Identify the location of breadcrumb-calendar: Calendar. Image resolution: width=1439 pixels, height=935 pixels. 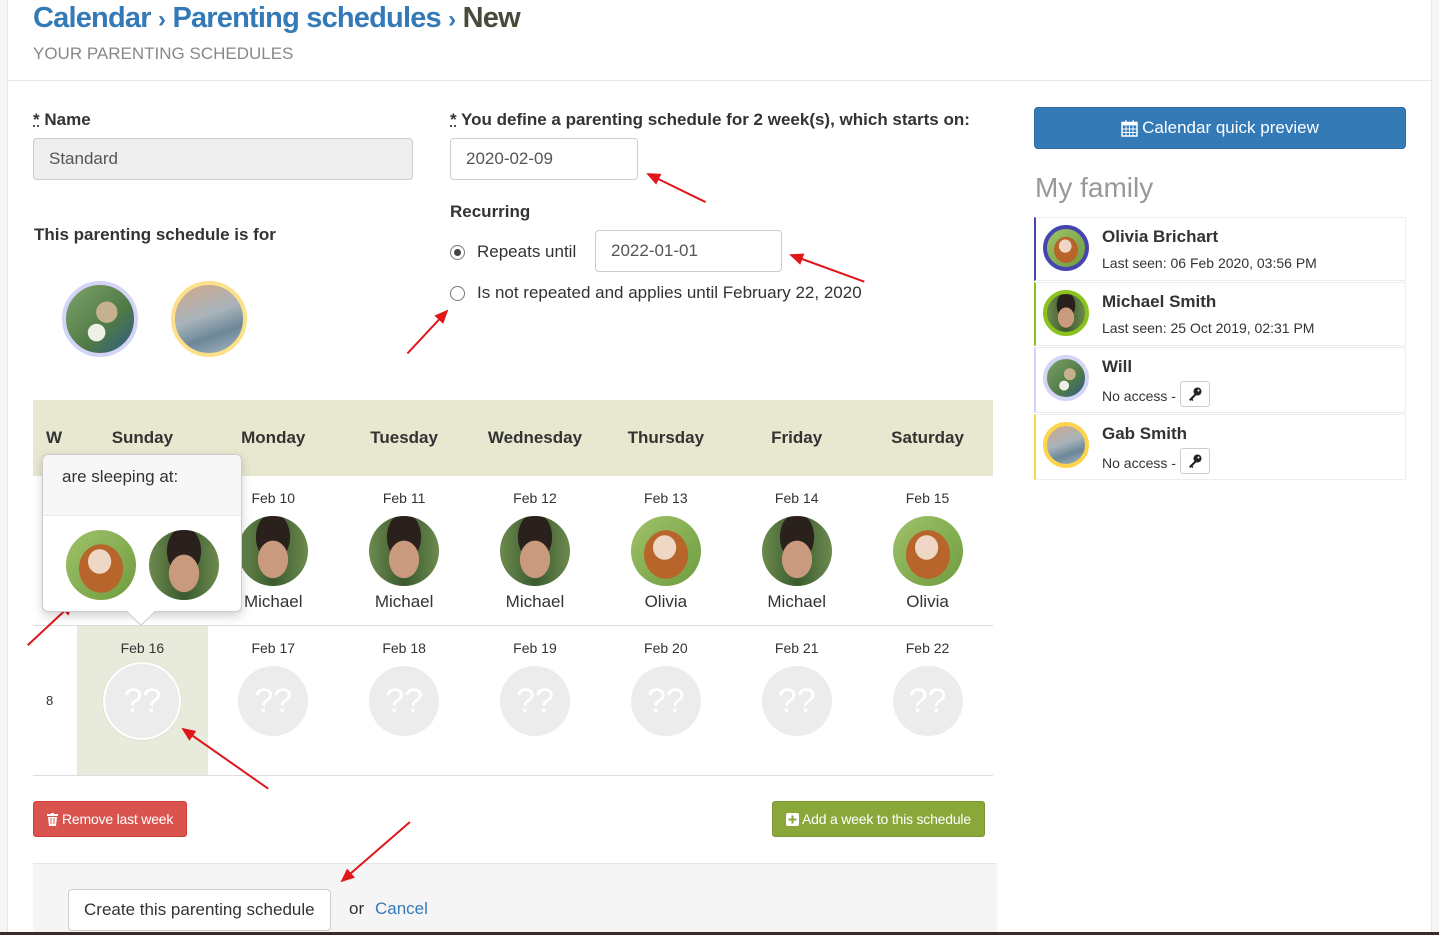
(92, 18).